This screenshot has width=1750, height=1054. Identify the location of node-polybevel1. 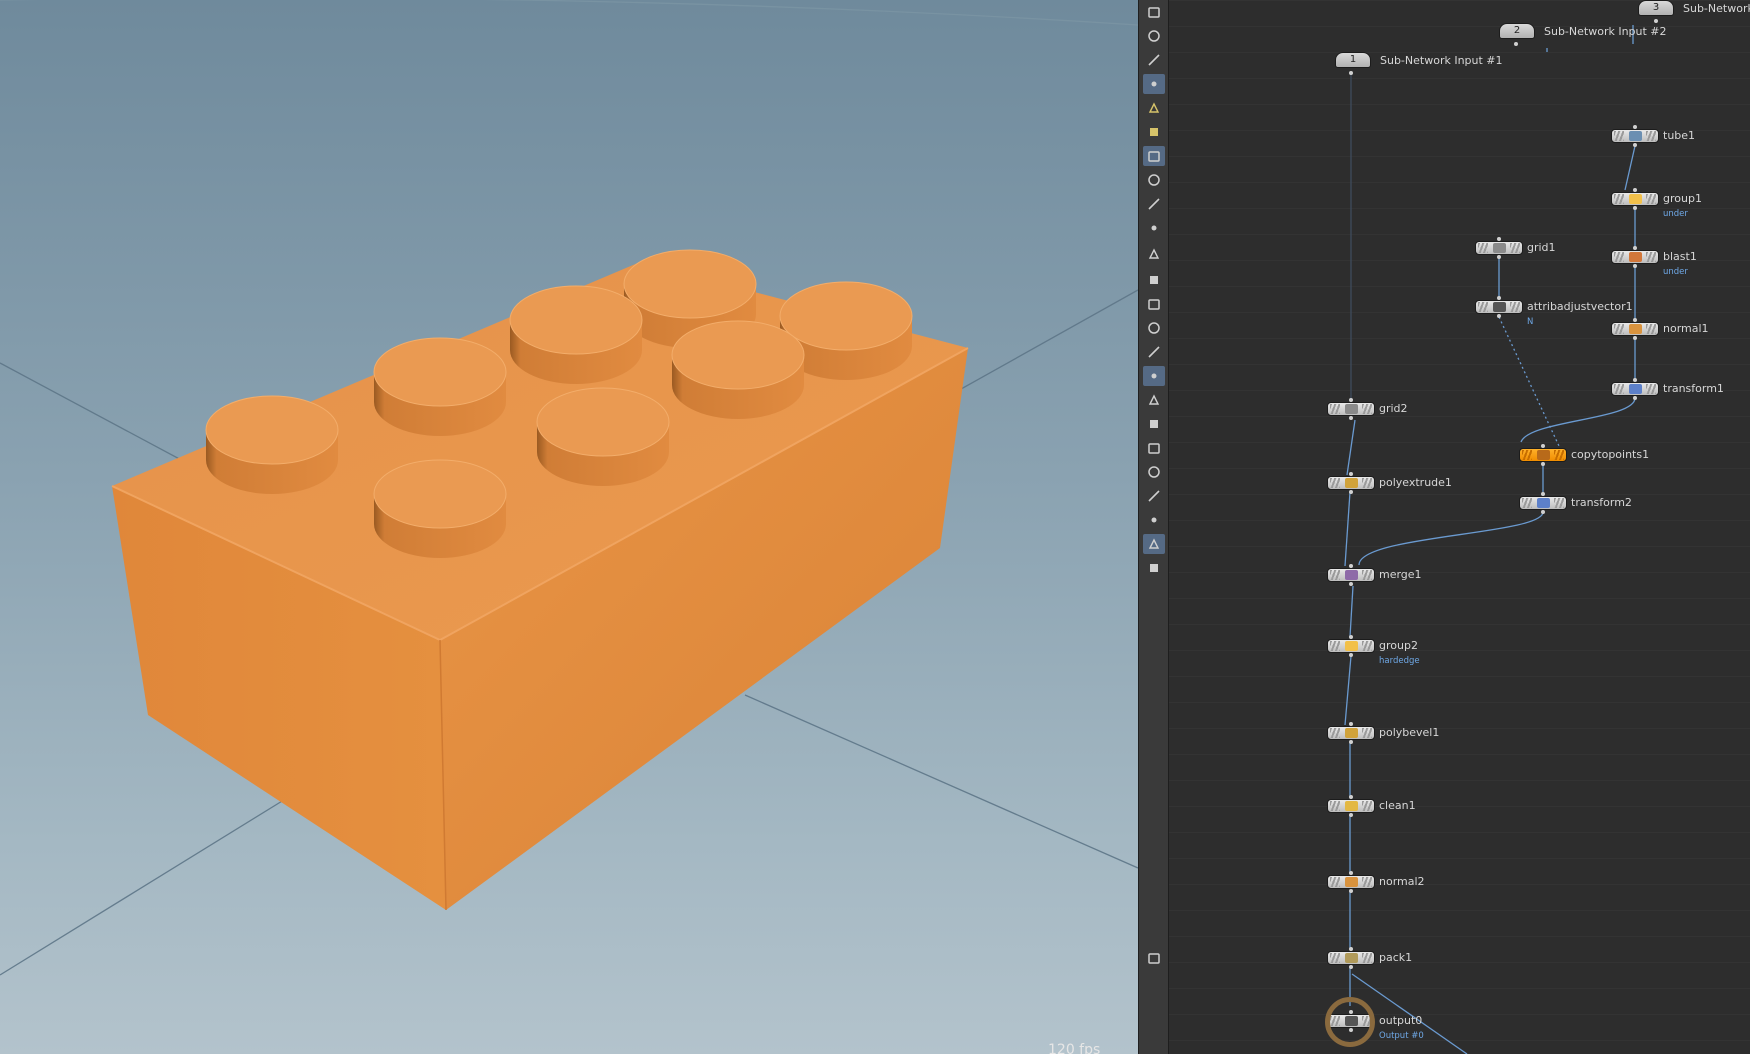
(1351, 733).